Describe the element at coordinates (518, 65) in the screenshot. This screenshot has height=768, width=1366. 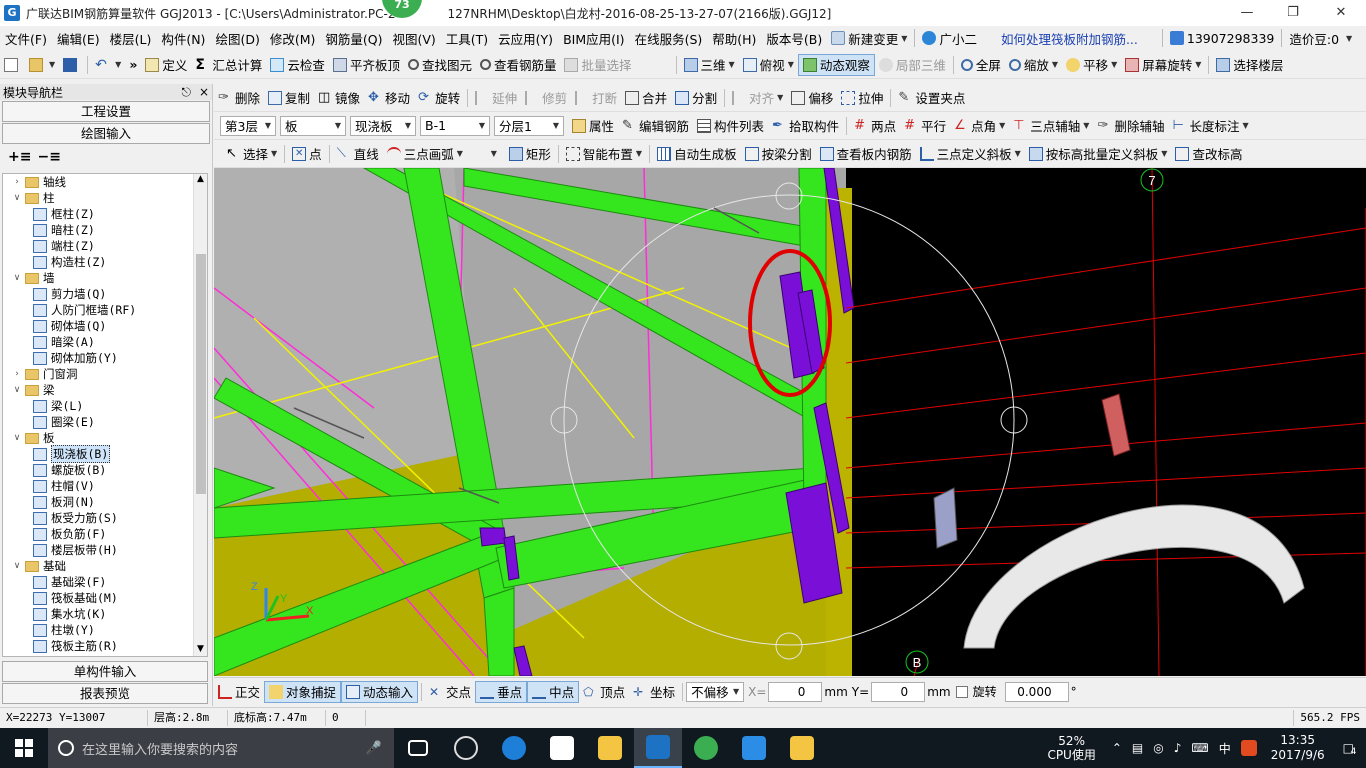
I see `view-rebar-qty-button: 查看钢筋量` at that location.